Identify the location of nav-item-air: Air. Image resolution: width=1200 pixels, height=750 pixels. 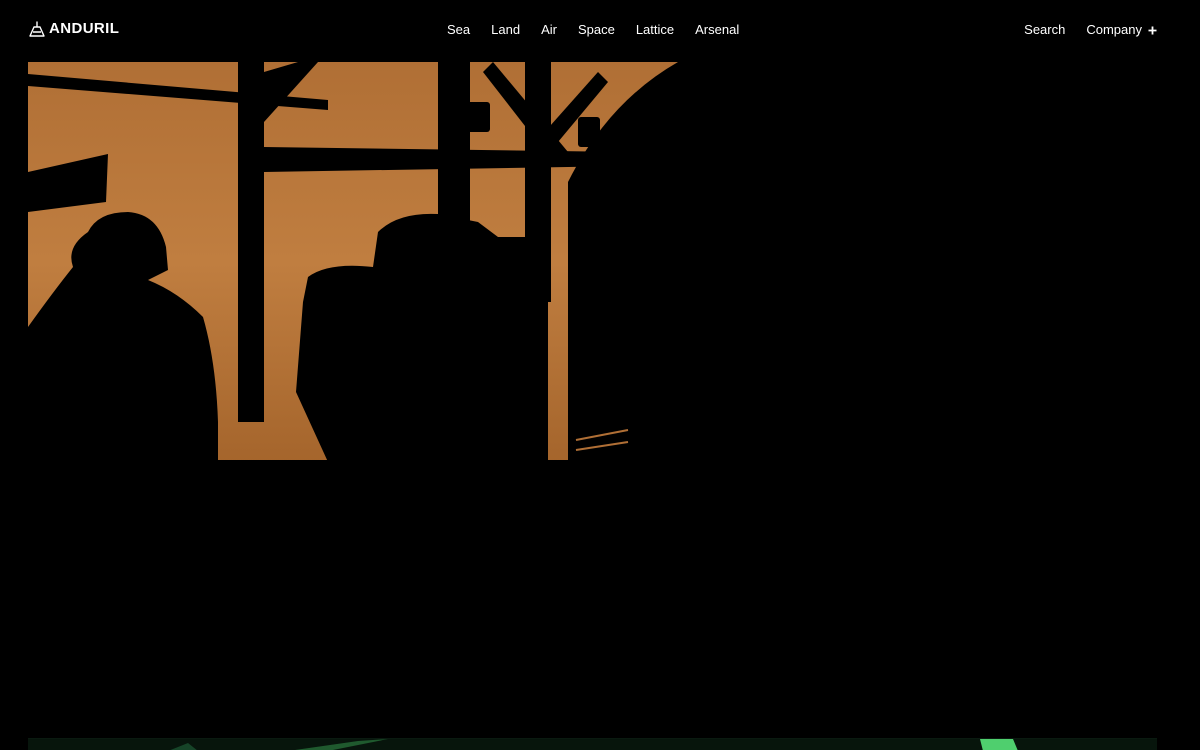
(549, 30).